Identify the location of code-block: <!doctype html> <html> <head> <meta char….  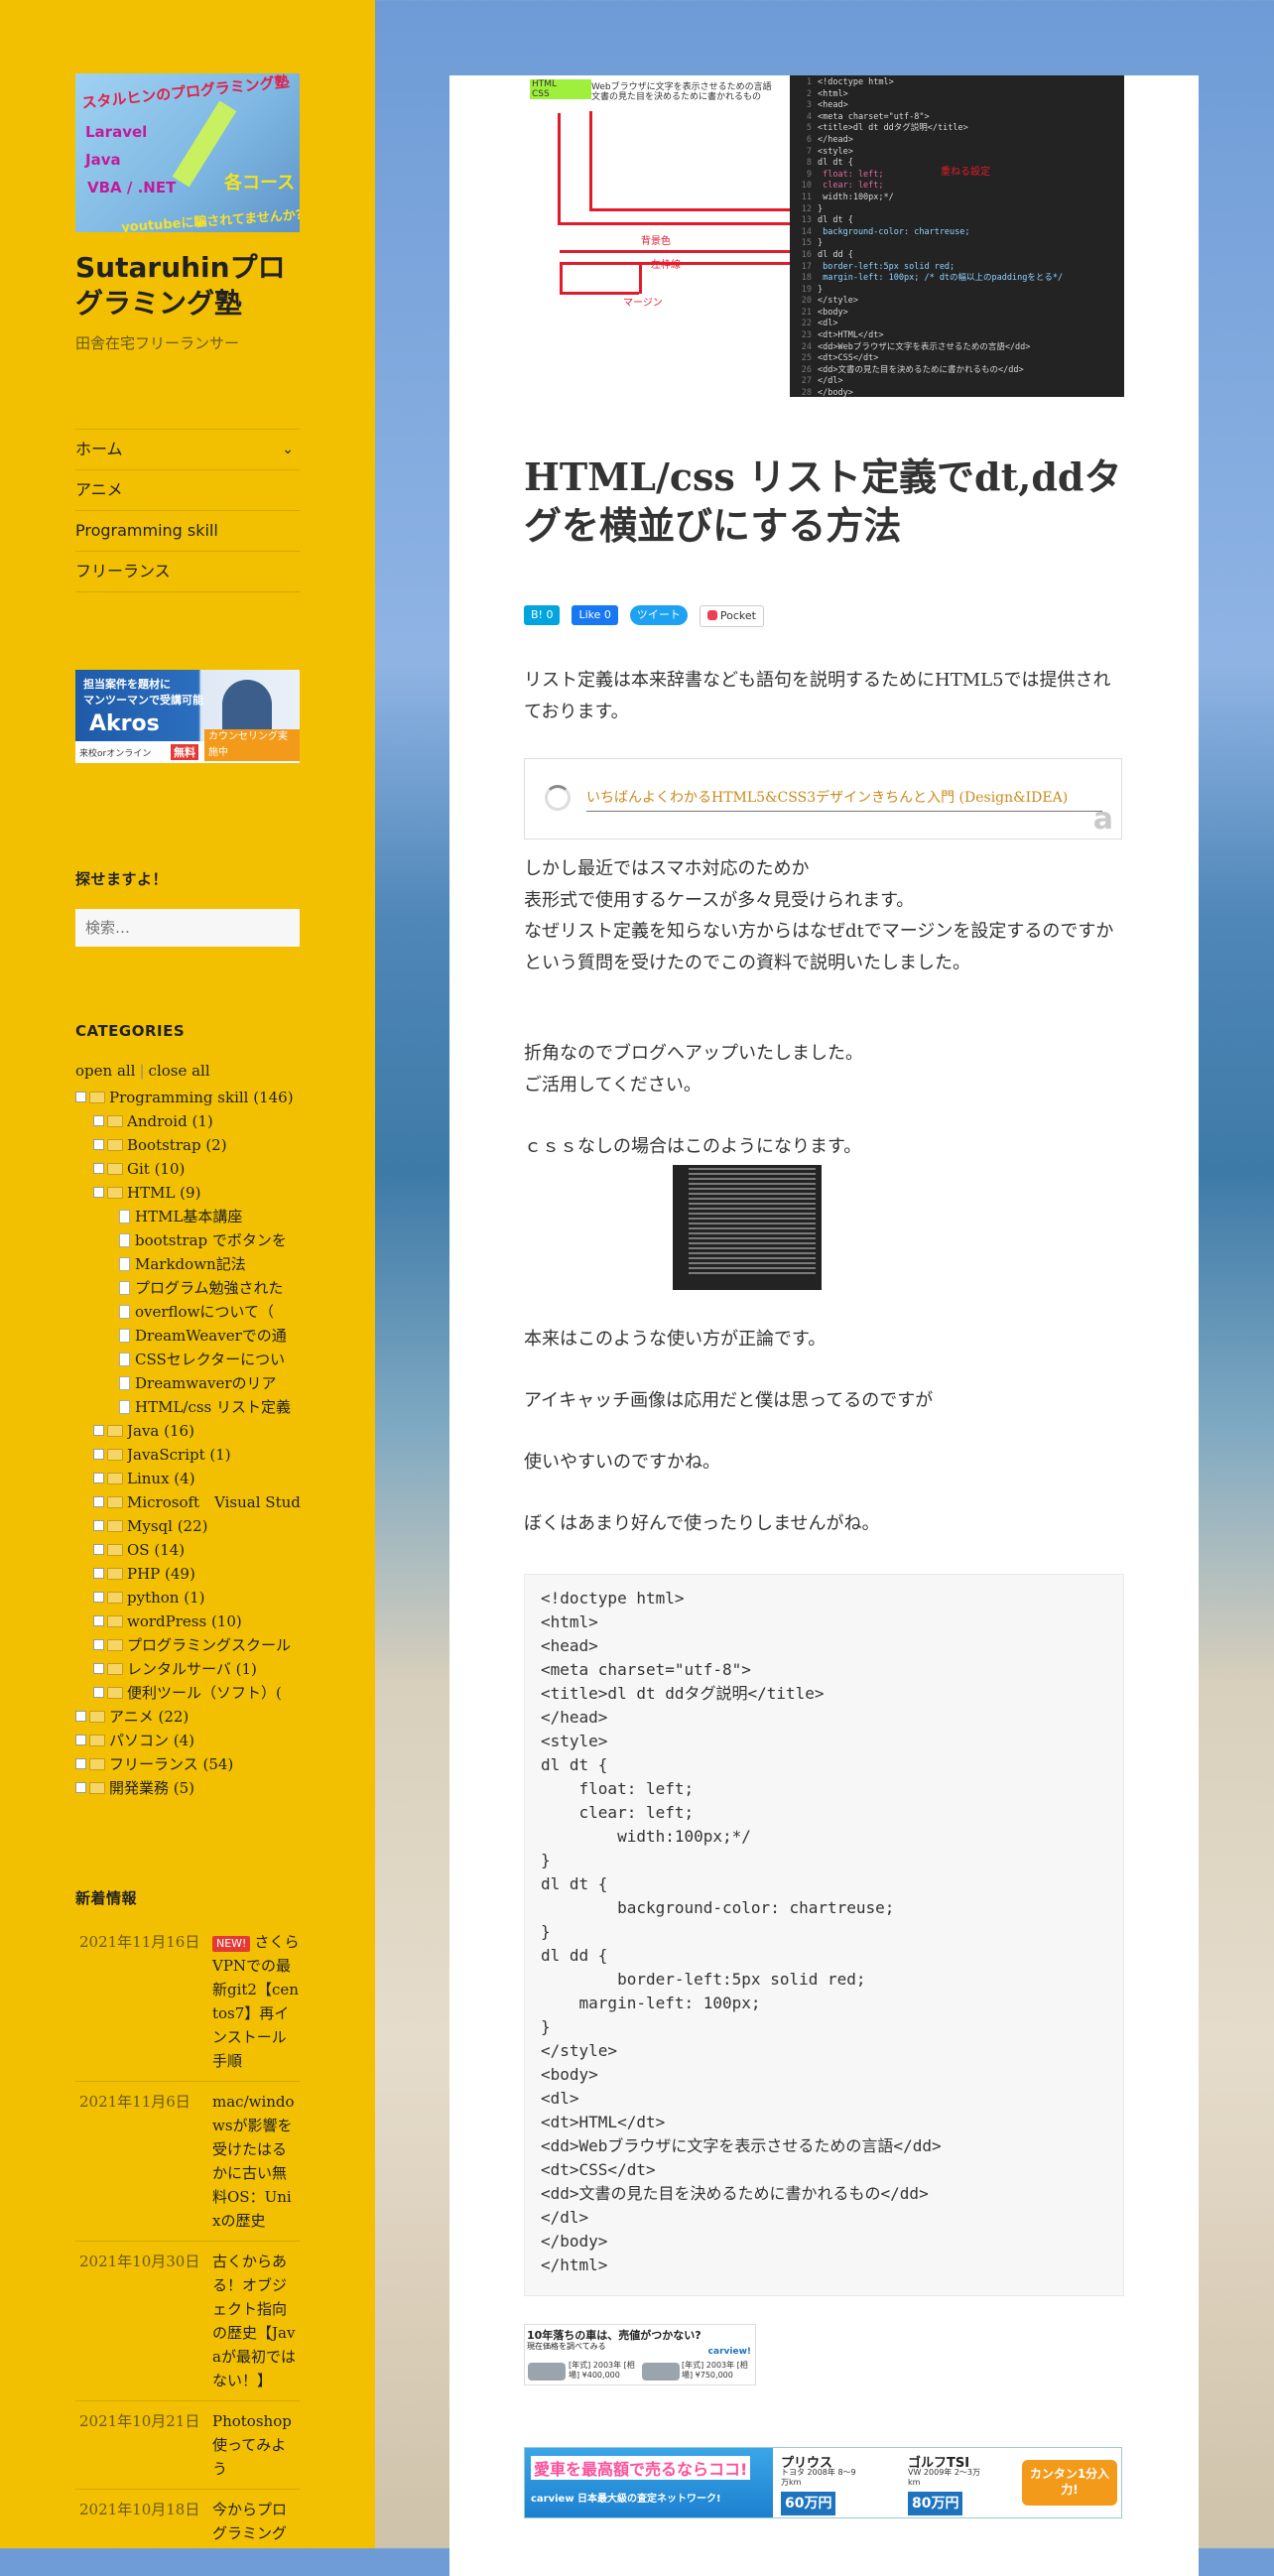
(824, 1935).